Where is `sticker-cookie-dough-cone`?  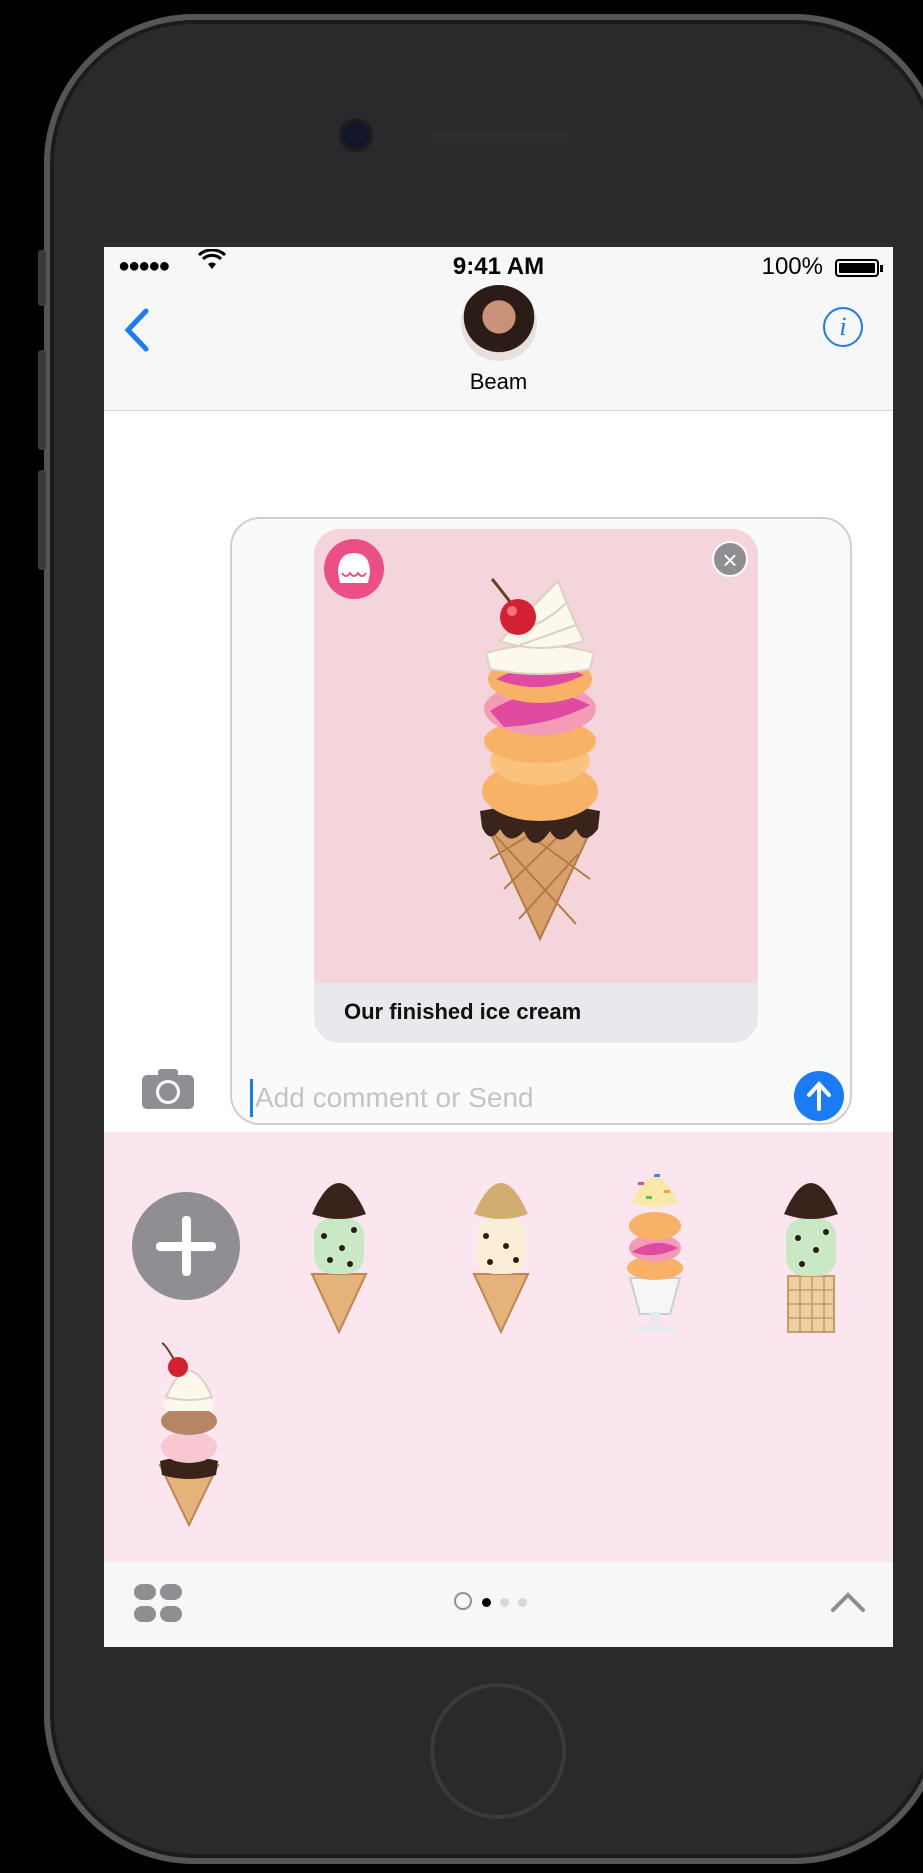 sticker-cookie-dough-cone is located at coordinates (501, 1246).